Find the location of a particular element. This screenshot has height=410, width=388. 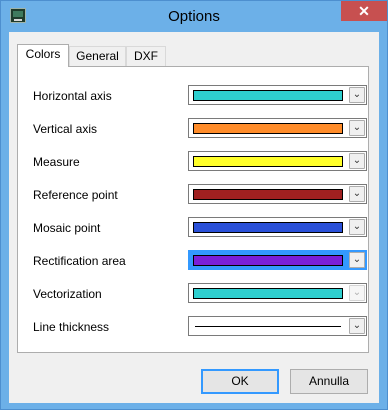

horizontal-axis-label: Horizontal axis is located at coordinates (72, 96).